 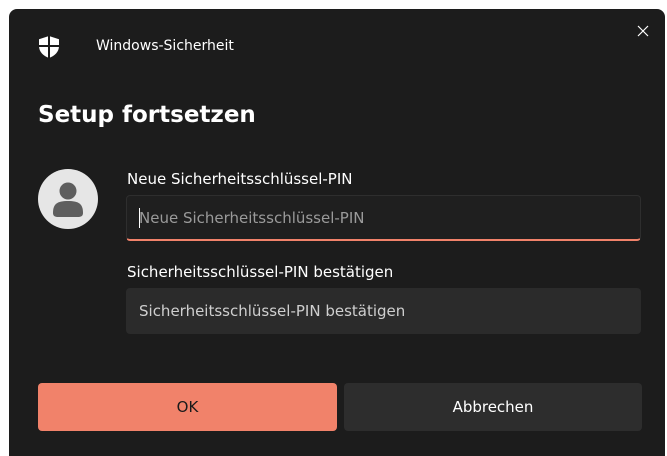 What do you see at coordinates (49, 47) in the screenshot?
I see `shield-icon` at bounding box center [49, 47].